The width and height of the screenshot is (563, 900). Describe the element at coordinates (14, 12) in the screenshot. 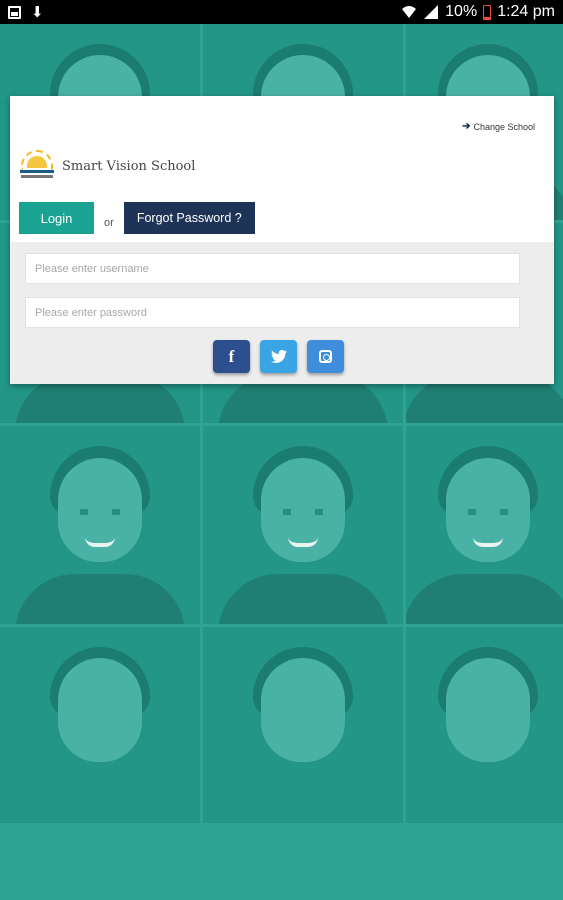

I see `image-icon` at that location.